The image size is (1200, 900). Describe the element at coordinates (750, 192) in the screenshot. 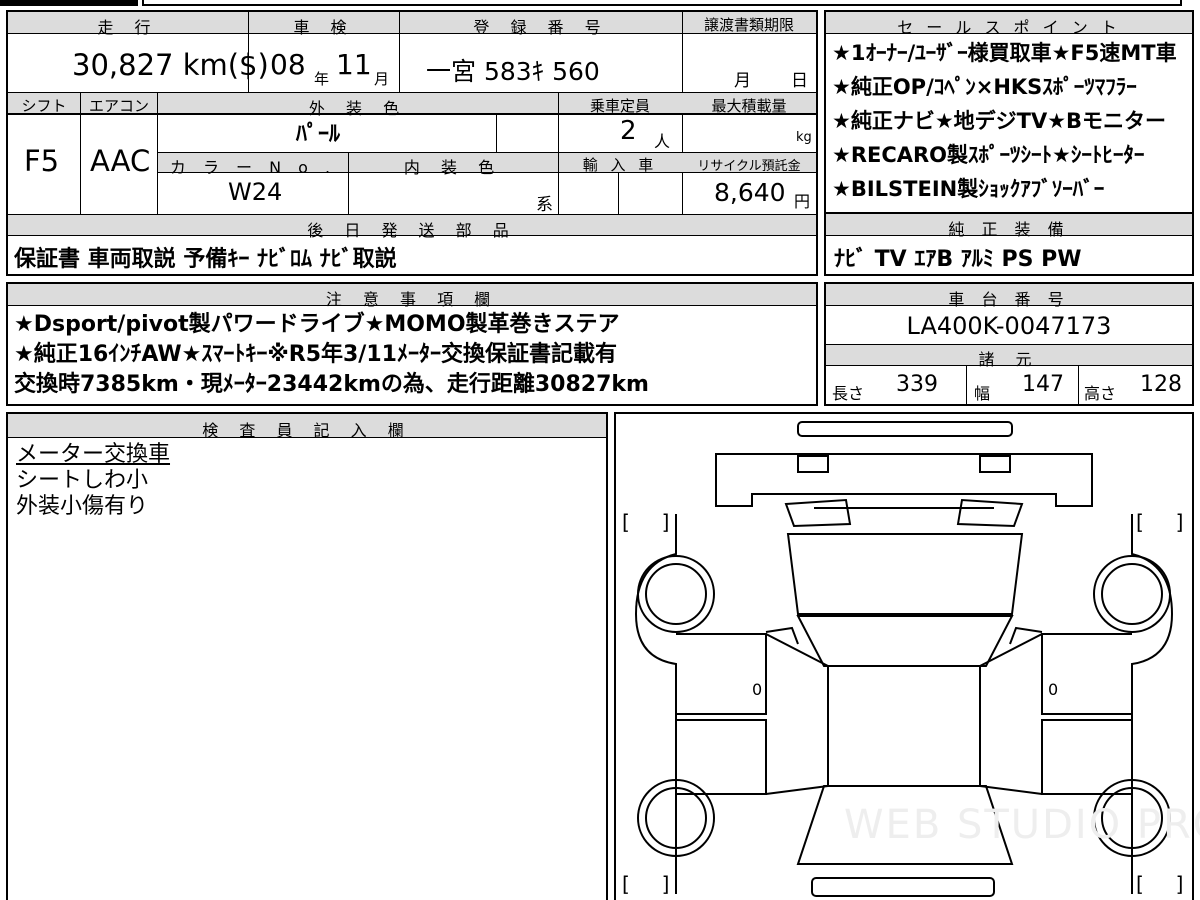

I see `recycle-fee-value: 8,640` at that location.